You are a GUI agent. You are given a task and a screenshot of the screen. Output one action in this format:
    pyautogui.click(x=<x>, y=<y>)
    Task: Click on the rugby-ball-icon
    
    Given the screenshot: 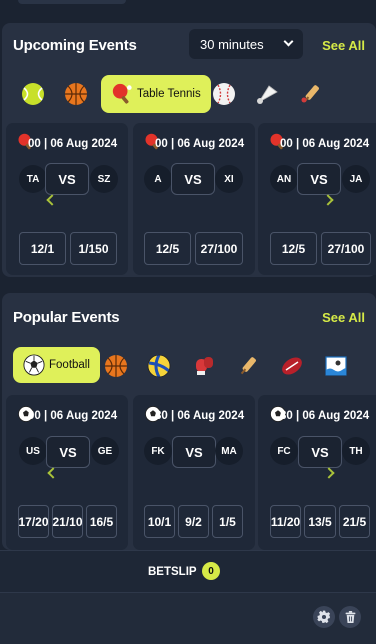 What is the action you would take?
    pyautogui.click(x=292, y=366)
    